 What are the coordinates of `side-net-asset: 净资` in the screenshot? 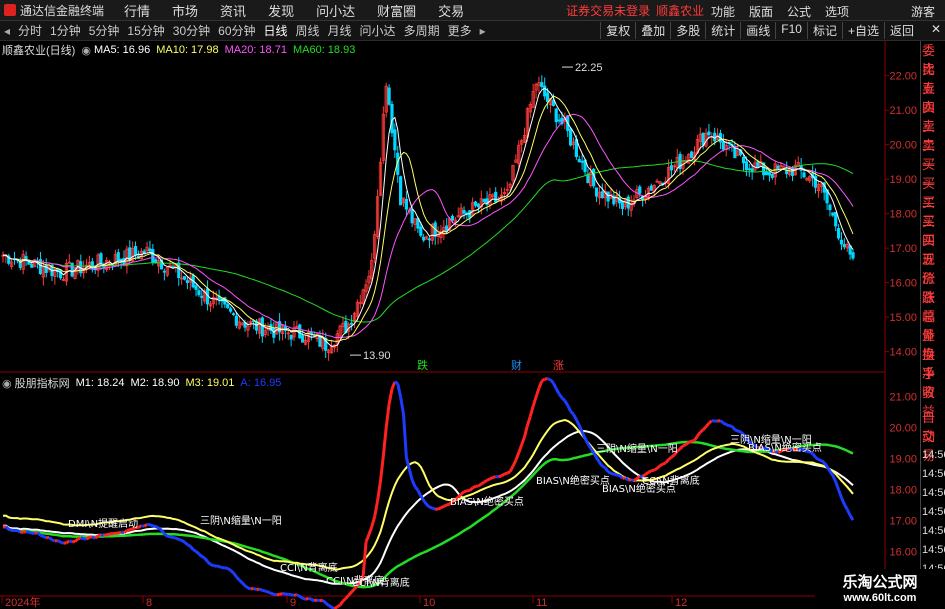 It's located at (933, 382).